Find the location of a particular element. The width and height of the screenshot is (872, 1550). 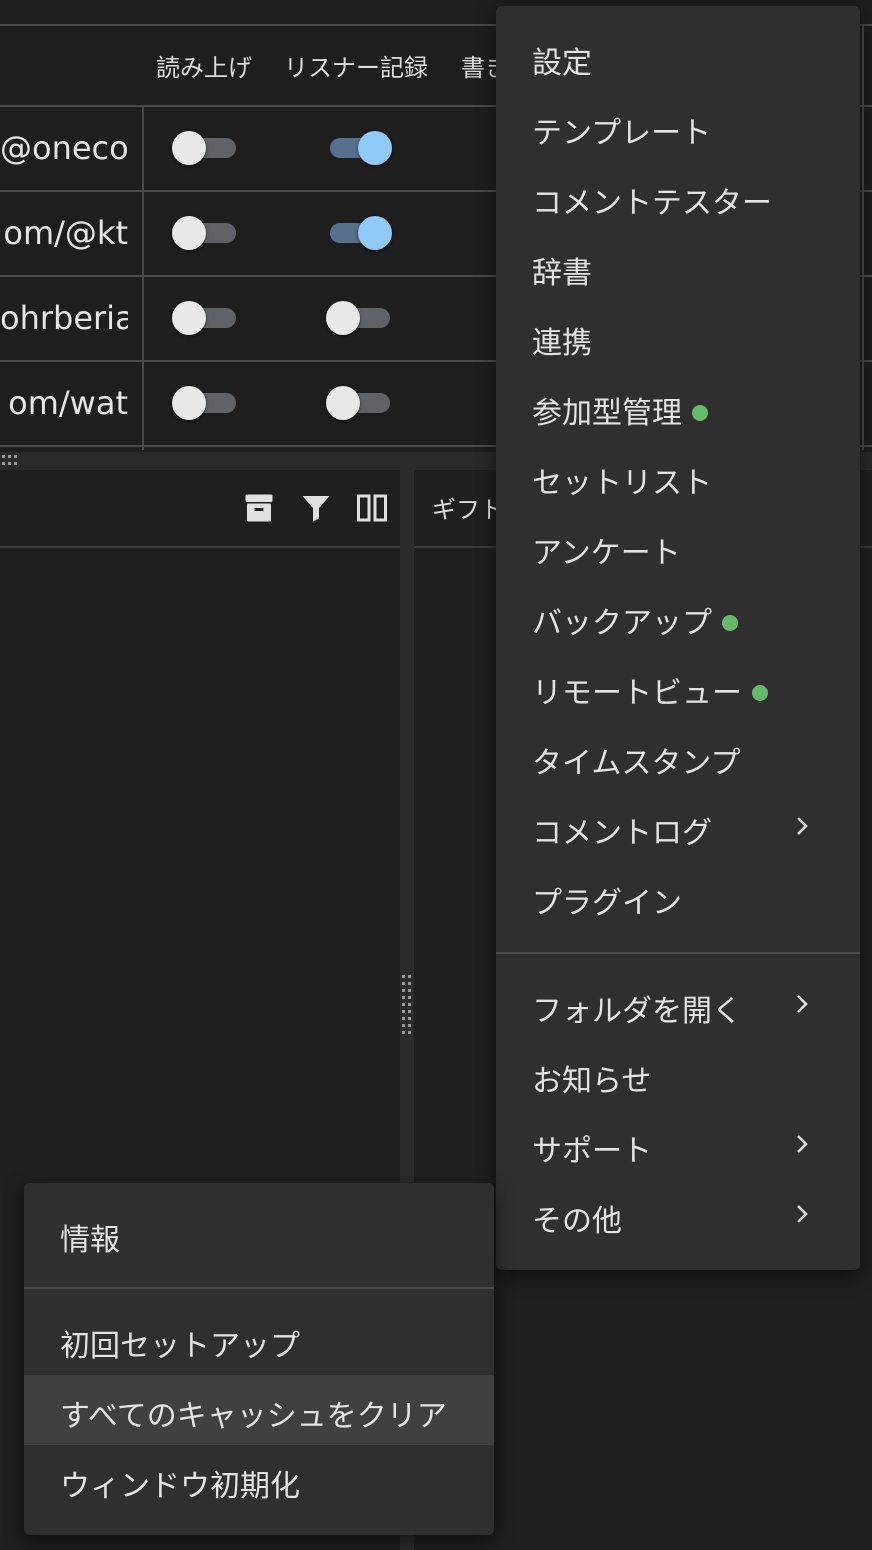

menu-item: プラグイン is located at coordinates (678, 897).